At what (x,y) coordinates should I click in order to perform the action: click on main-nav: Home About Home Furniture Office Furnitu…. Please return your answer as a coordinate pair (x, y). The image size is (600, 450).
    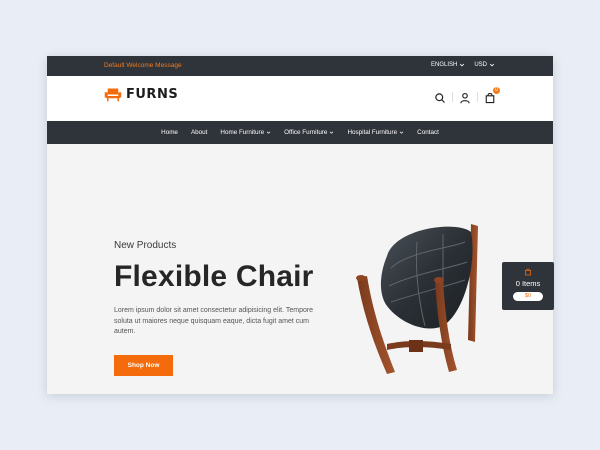
    Looking at the image, I should click on (300, 132).